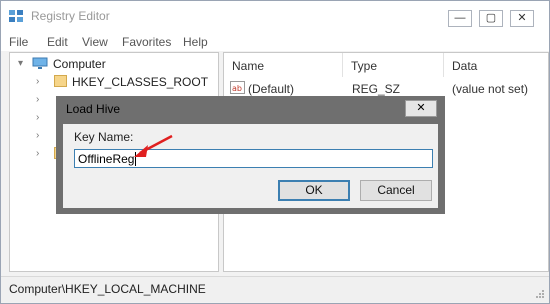  Describe the element at coordinates (496, 65) in the screenshot. I see `column-header-data: Data` at that location.